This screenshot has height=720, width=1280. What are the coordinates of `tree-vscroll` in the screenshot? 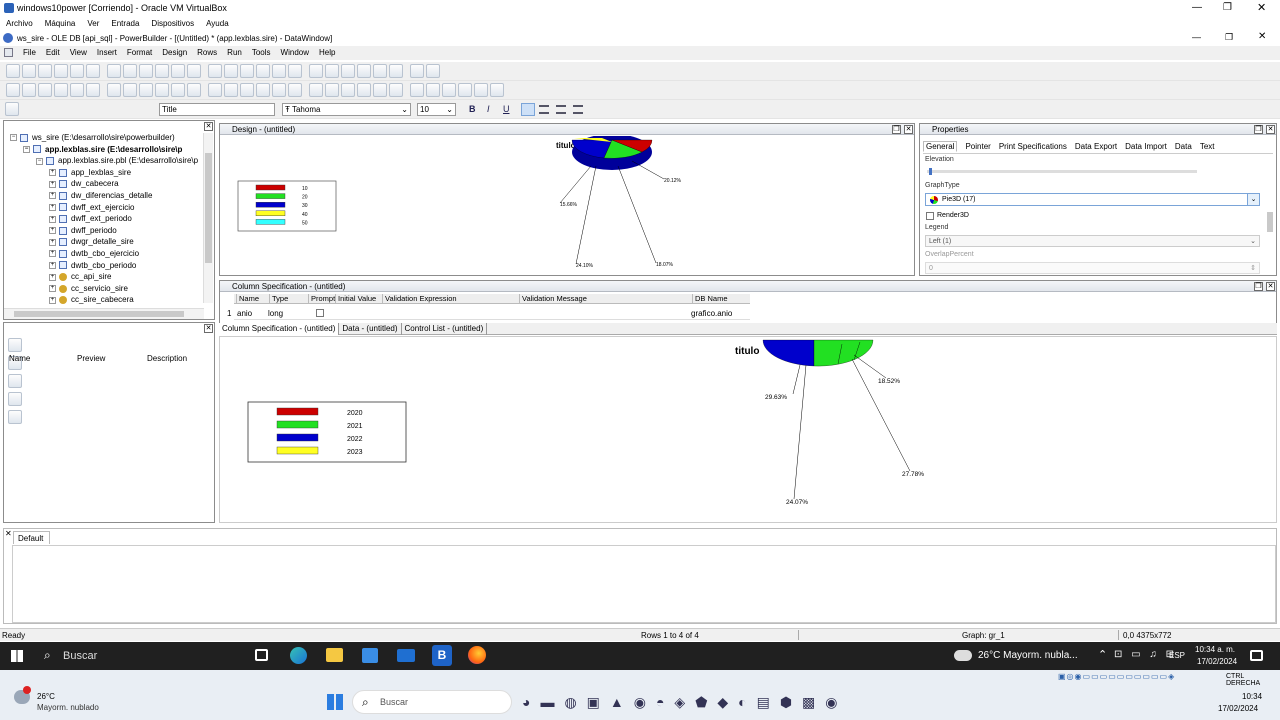 It's located at (208, 218).